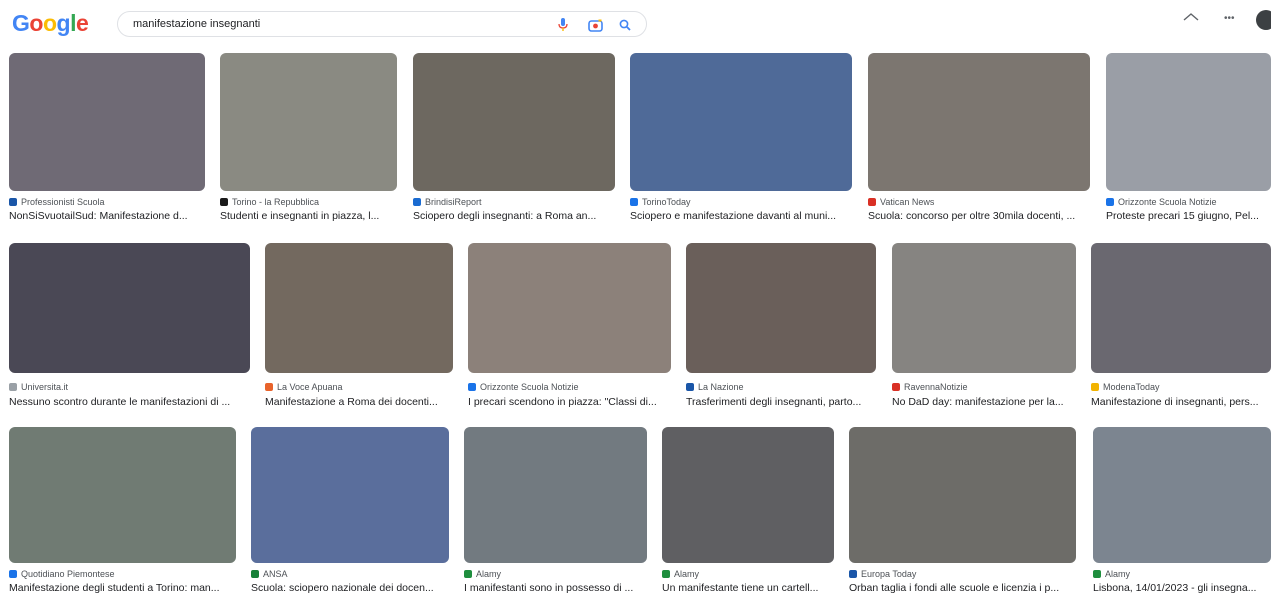 This screenshot has width=1271, height=596. What do you see at coordinates (350, 574) in the screenshot?
I see `result-source: ANSA` at bounding box center [350, 574].